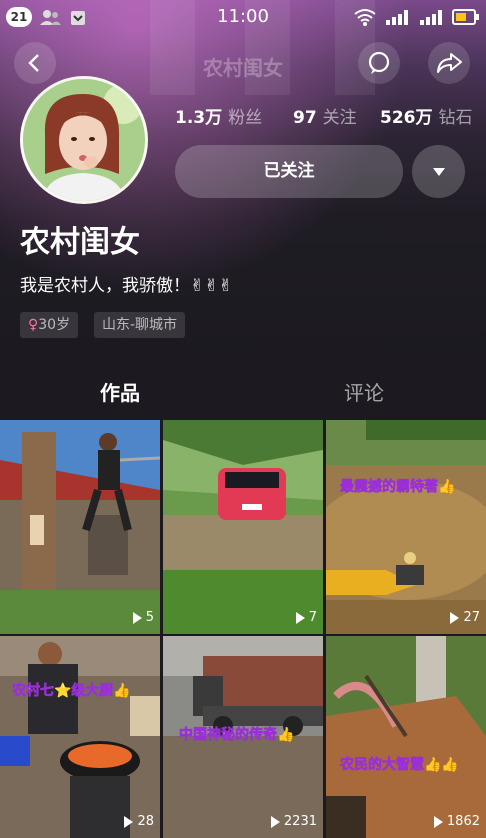 The image size is (486, 838). What do you see at coordinates (365, 17) in the screenshot?
I see `wifi-icon` at bounding box center [365, 17].